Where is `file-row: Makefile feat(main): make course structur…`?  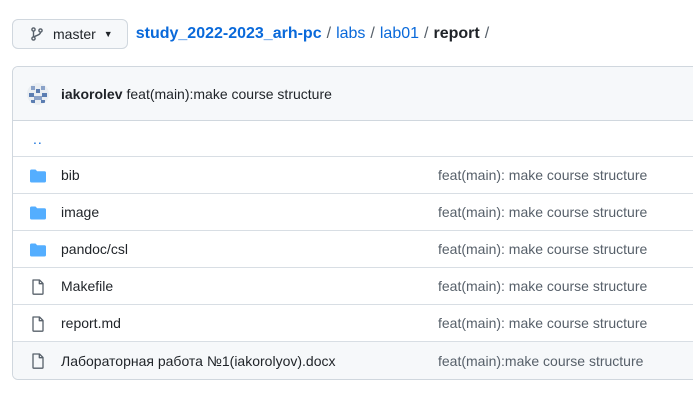 file-row: Makefile feat(main): make course structur… is located at coordinates (353, 286).